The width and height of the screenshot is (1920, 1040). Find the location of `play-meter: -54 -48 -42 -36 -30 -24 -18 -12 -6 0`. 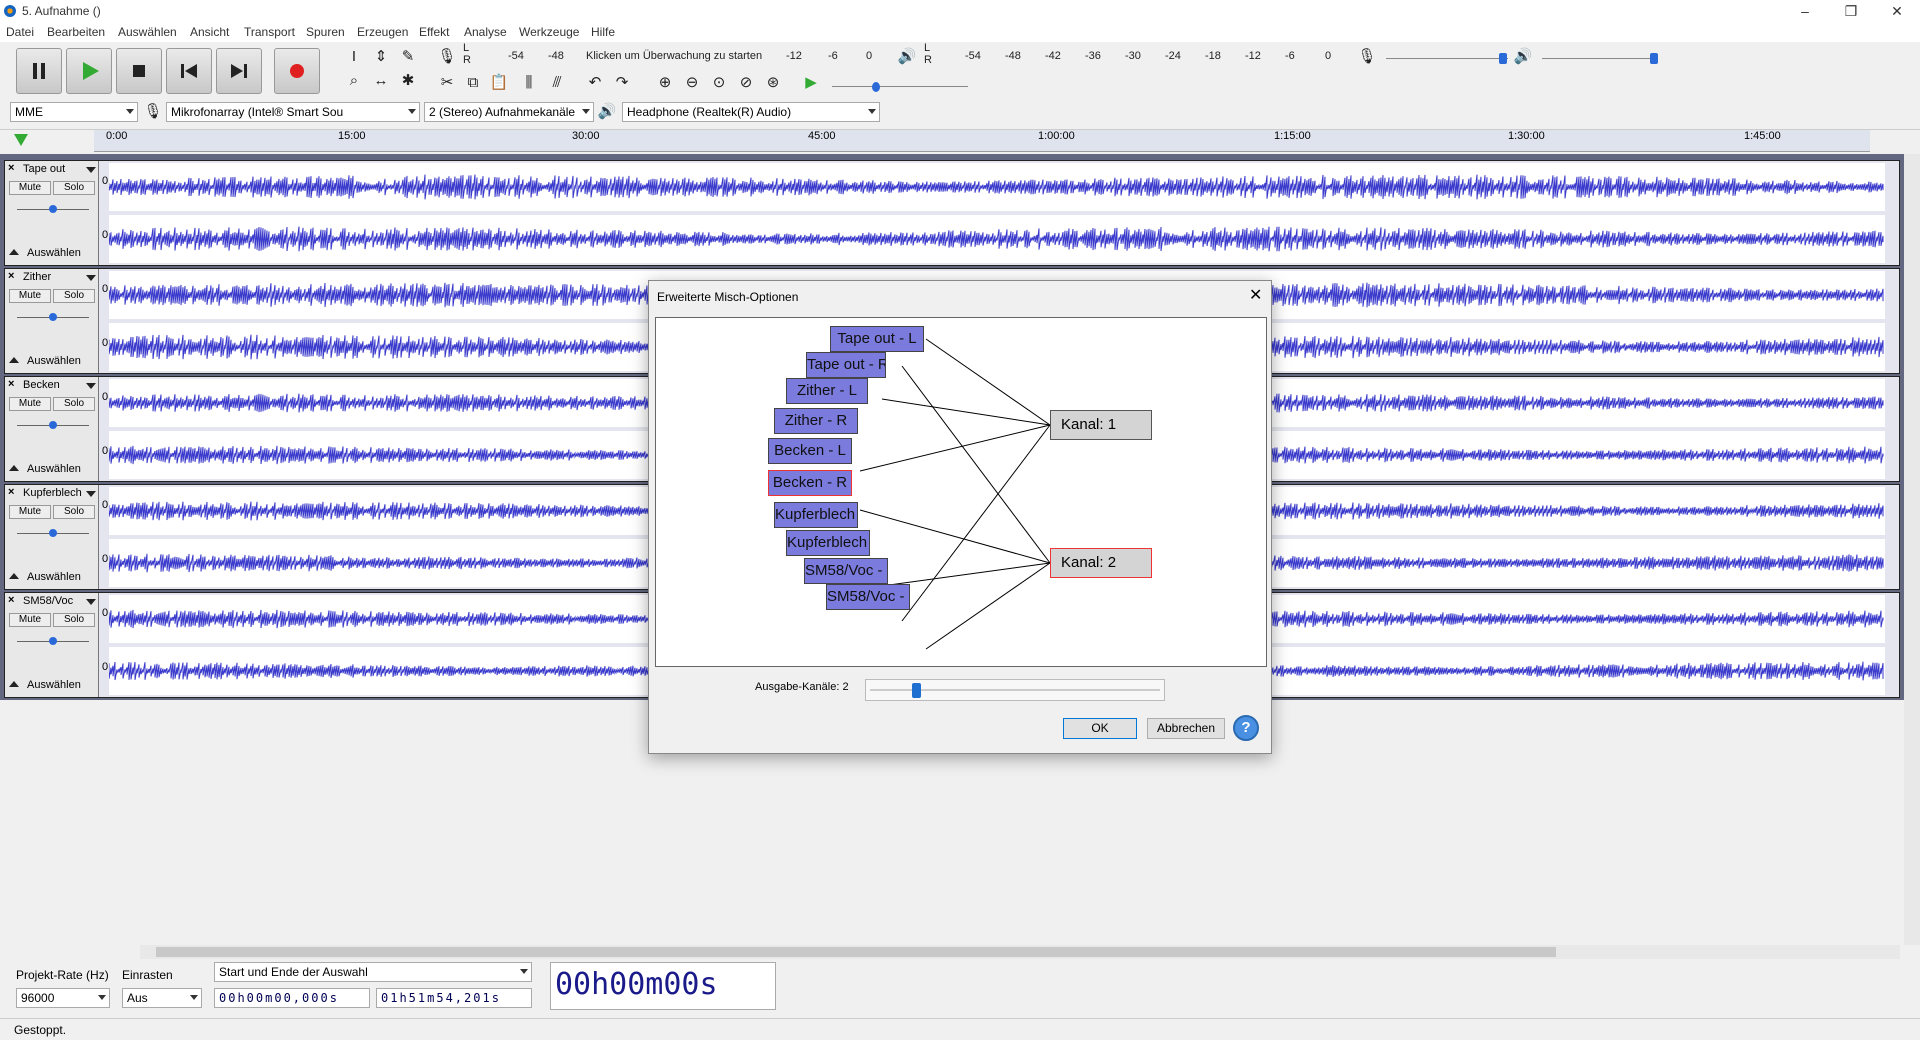

play-meter: -54 -48 -42 -36 -30 -24 -18 -12 -6 0 is located at coordinates (1150, 57).